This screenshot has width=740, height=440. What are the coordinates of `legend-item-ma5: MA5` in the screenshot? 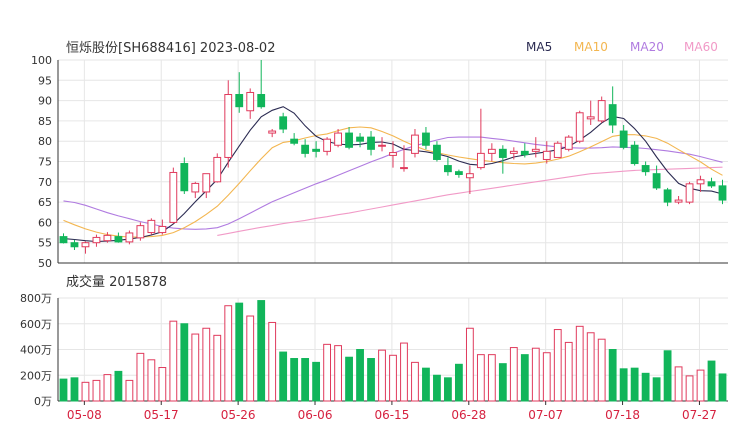 It's located at (539, 47).